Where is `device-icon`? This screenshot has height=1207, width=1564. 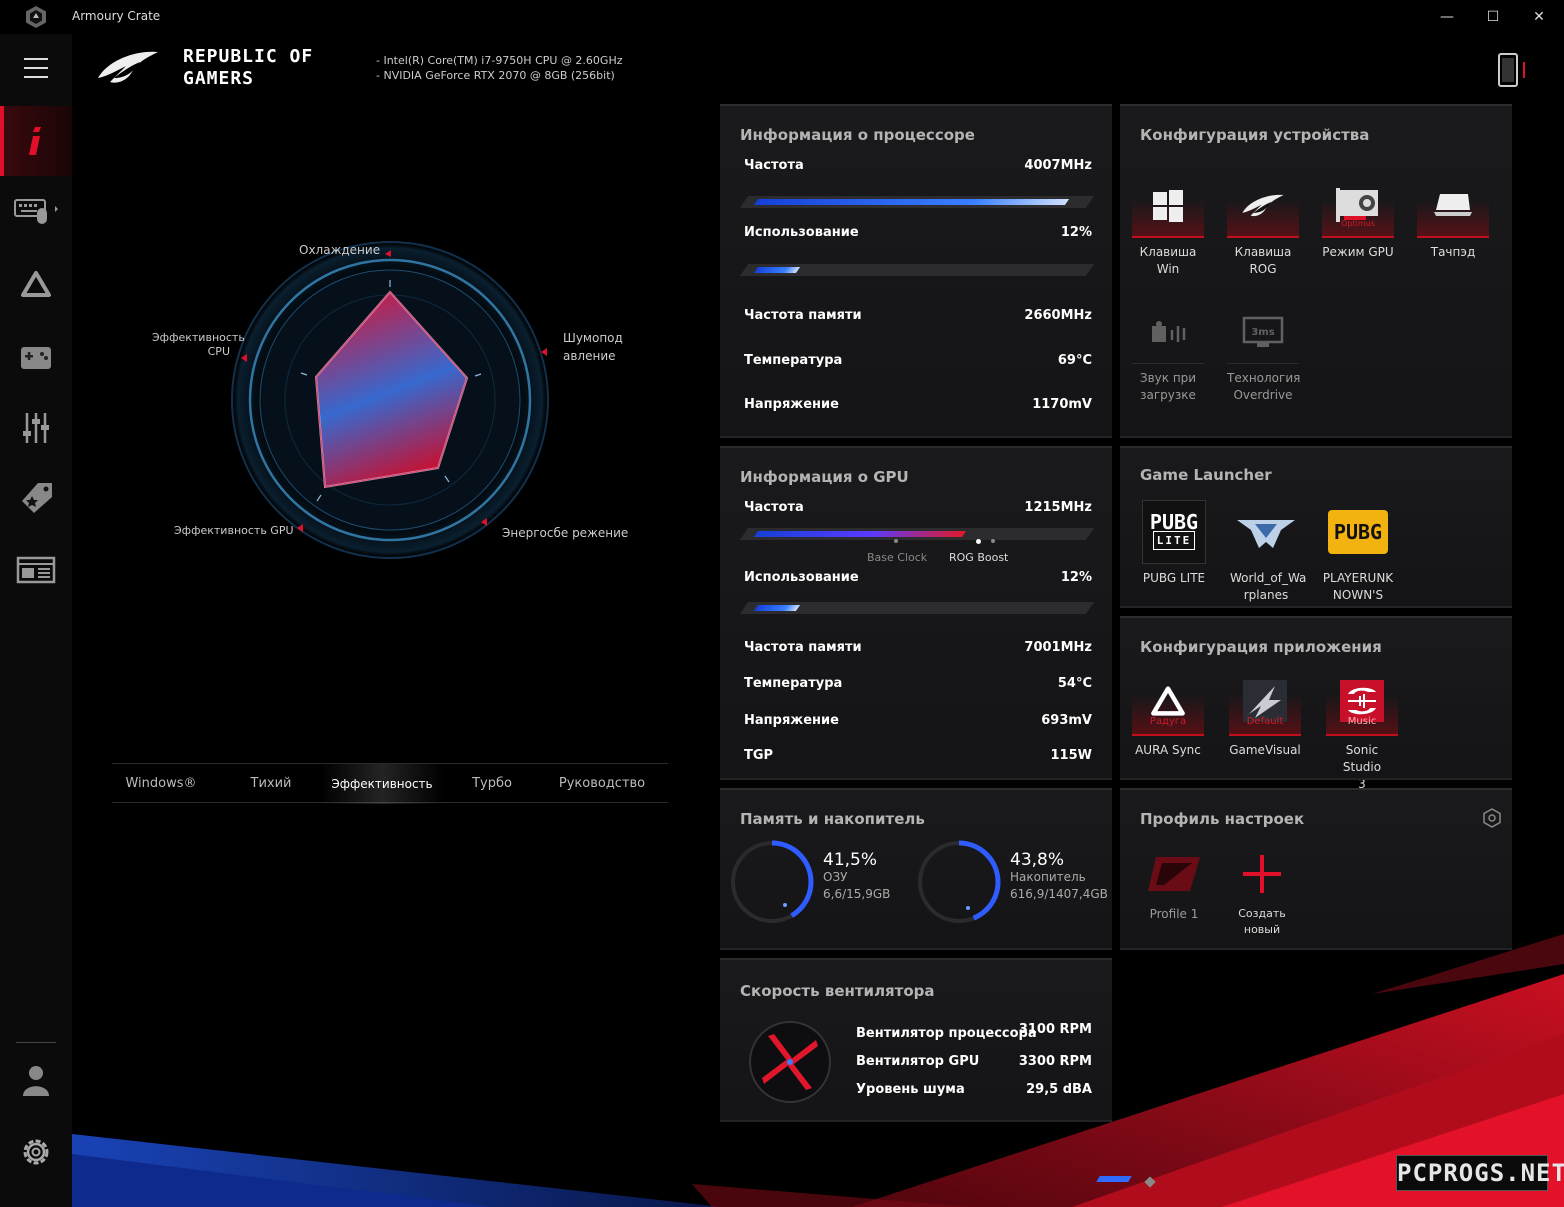 device-icon is located at coordinates (1511, 70).